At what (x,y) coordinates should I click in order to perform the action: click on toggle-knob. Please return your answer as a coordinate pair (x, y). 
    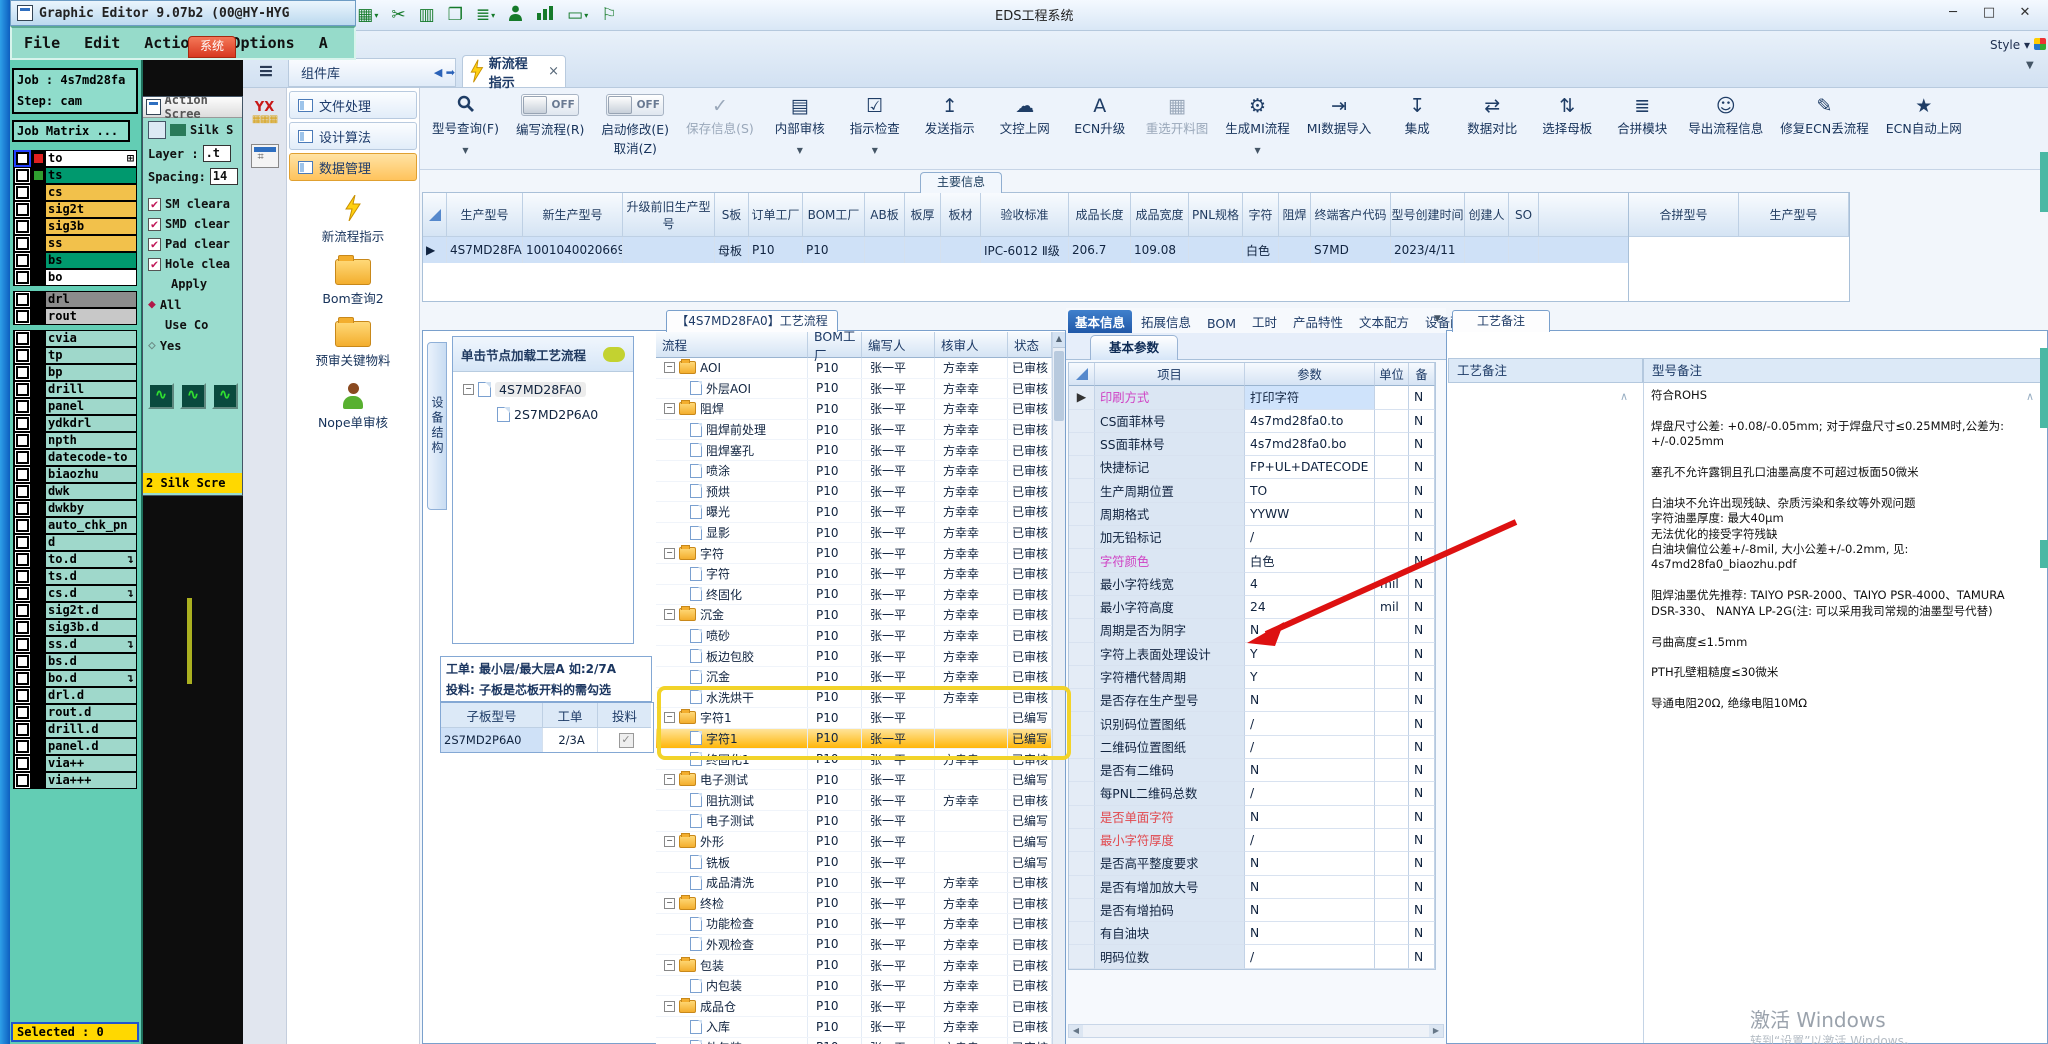
    Looking at the image, I should click on (620, 105).